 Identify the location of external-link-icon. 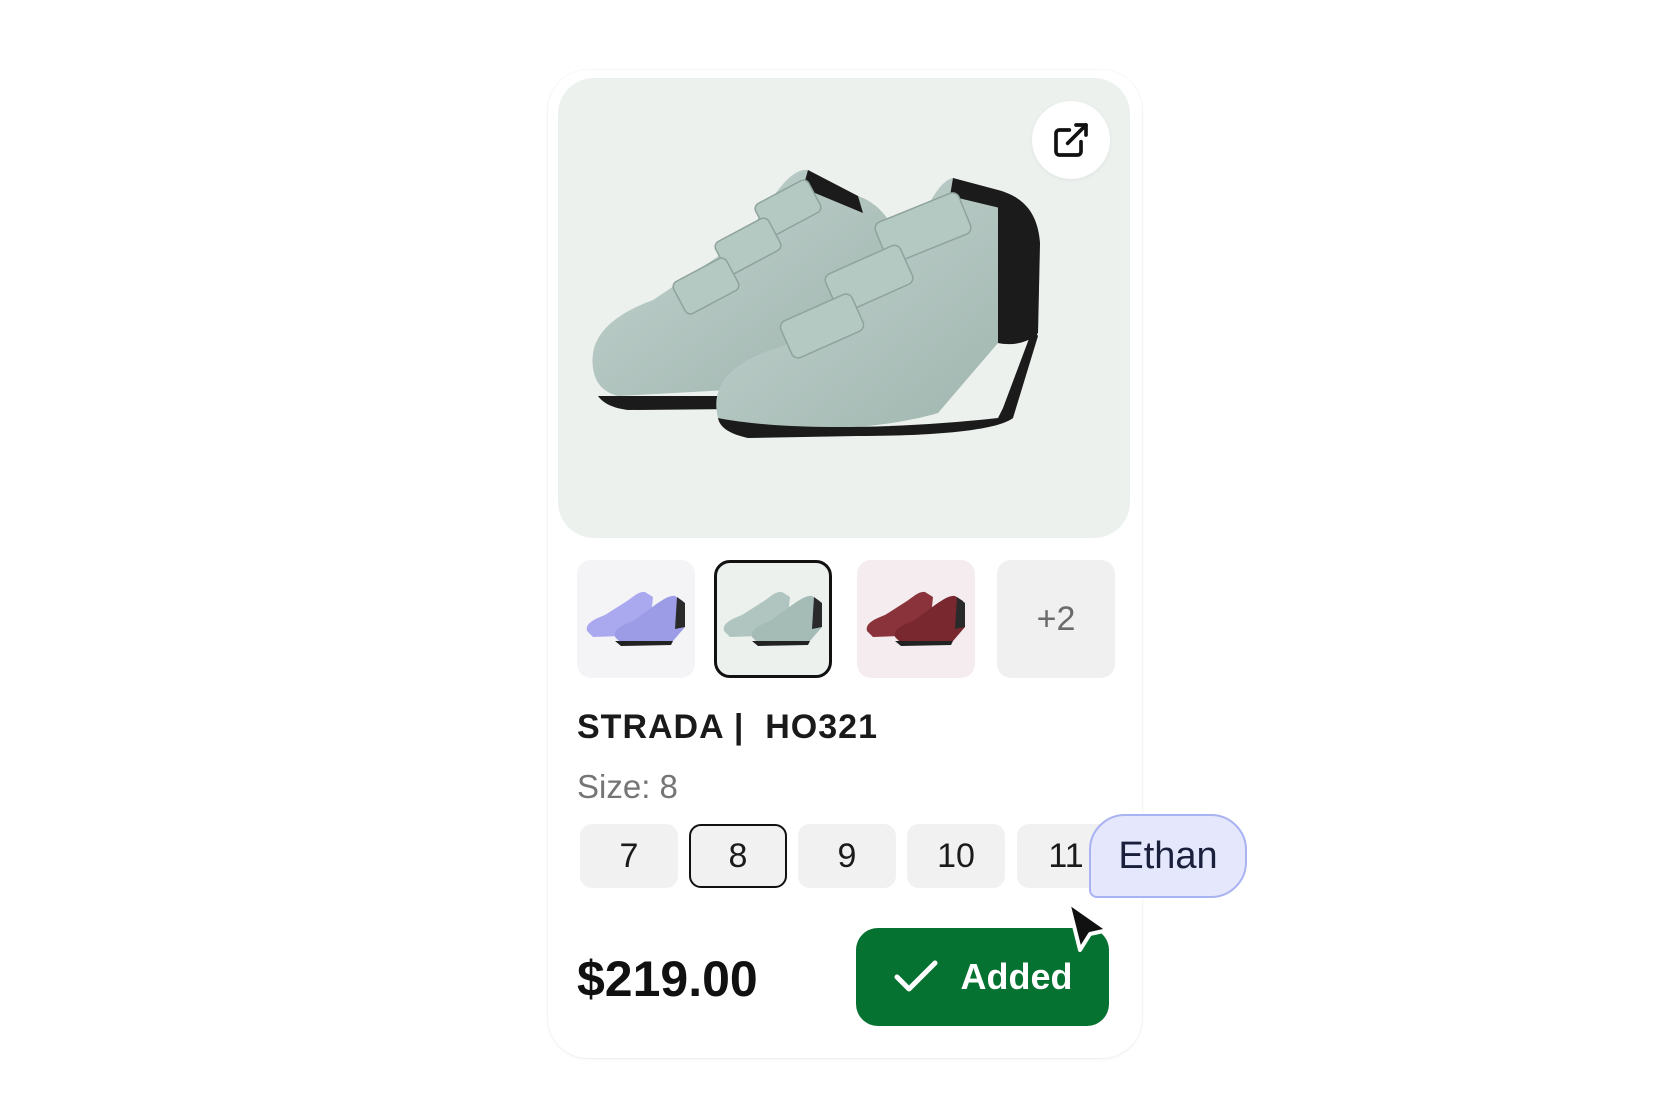
(1071, 140).